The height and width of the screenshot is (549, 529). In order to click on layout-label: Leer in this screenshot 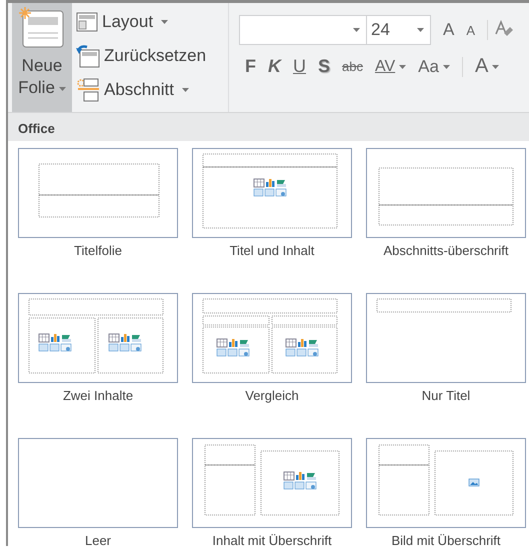, I will do `click(98, 540)`.